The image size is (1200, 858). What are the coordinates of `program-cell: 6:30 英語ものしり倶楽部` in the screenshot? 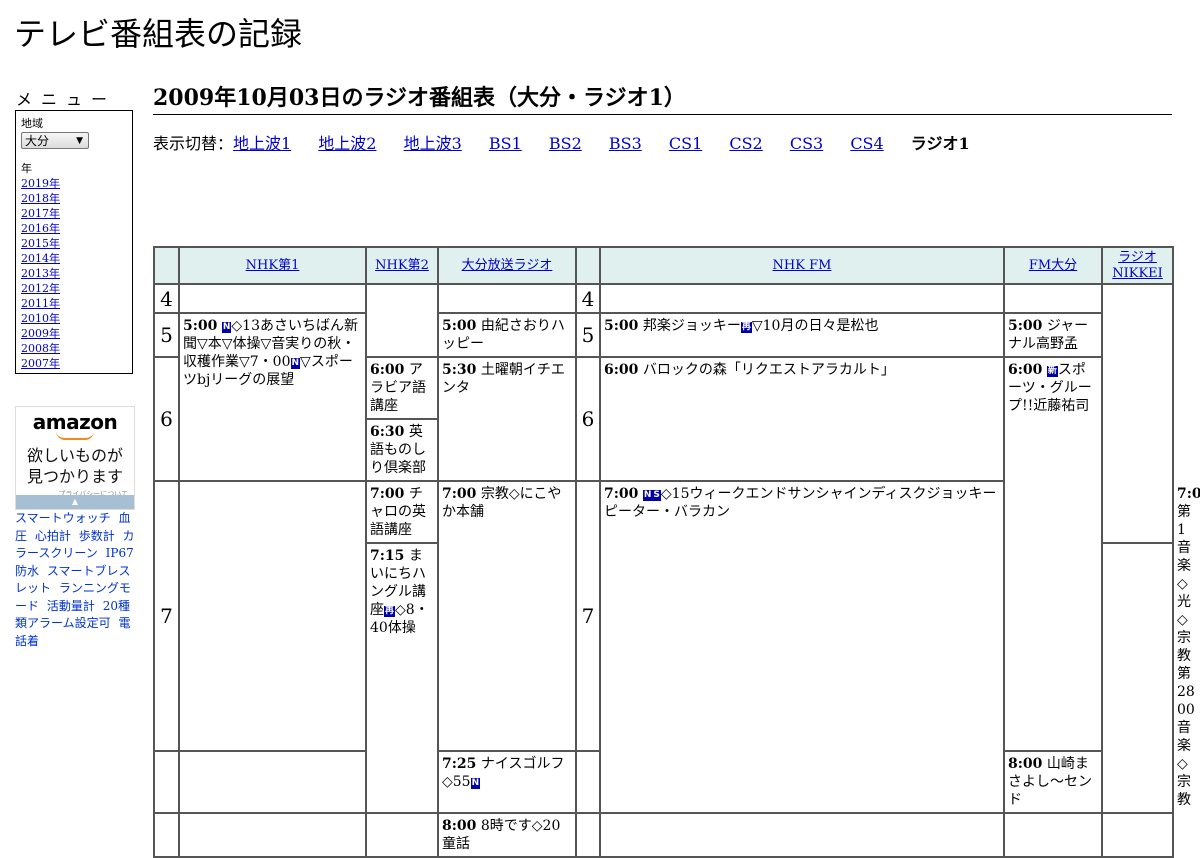 It's located at (402, 450).